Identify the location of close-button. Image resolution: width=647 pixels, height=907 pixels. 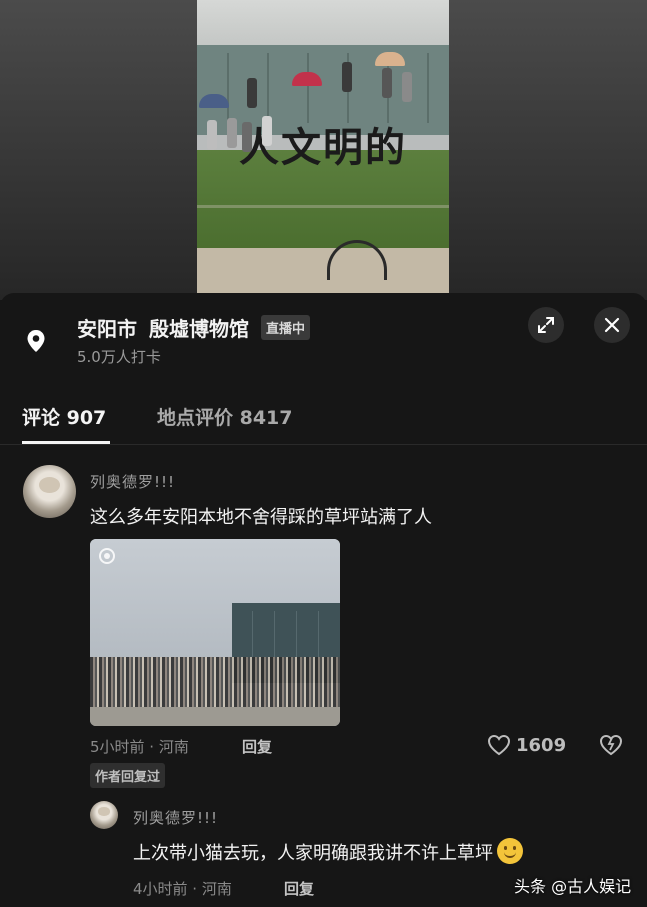
(612, 325).